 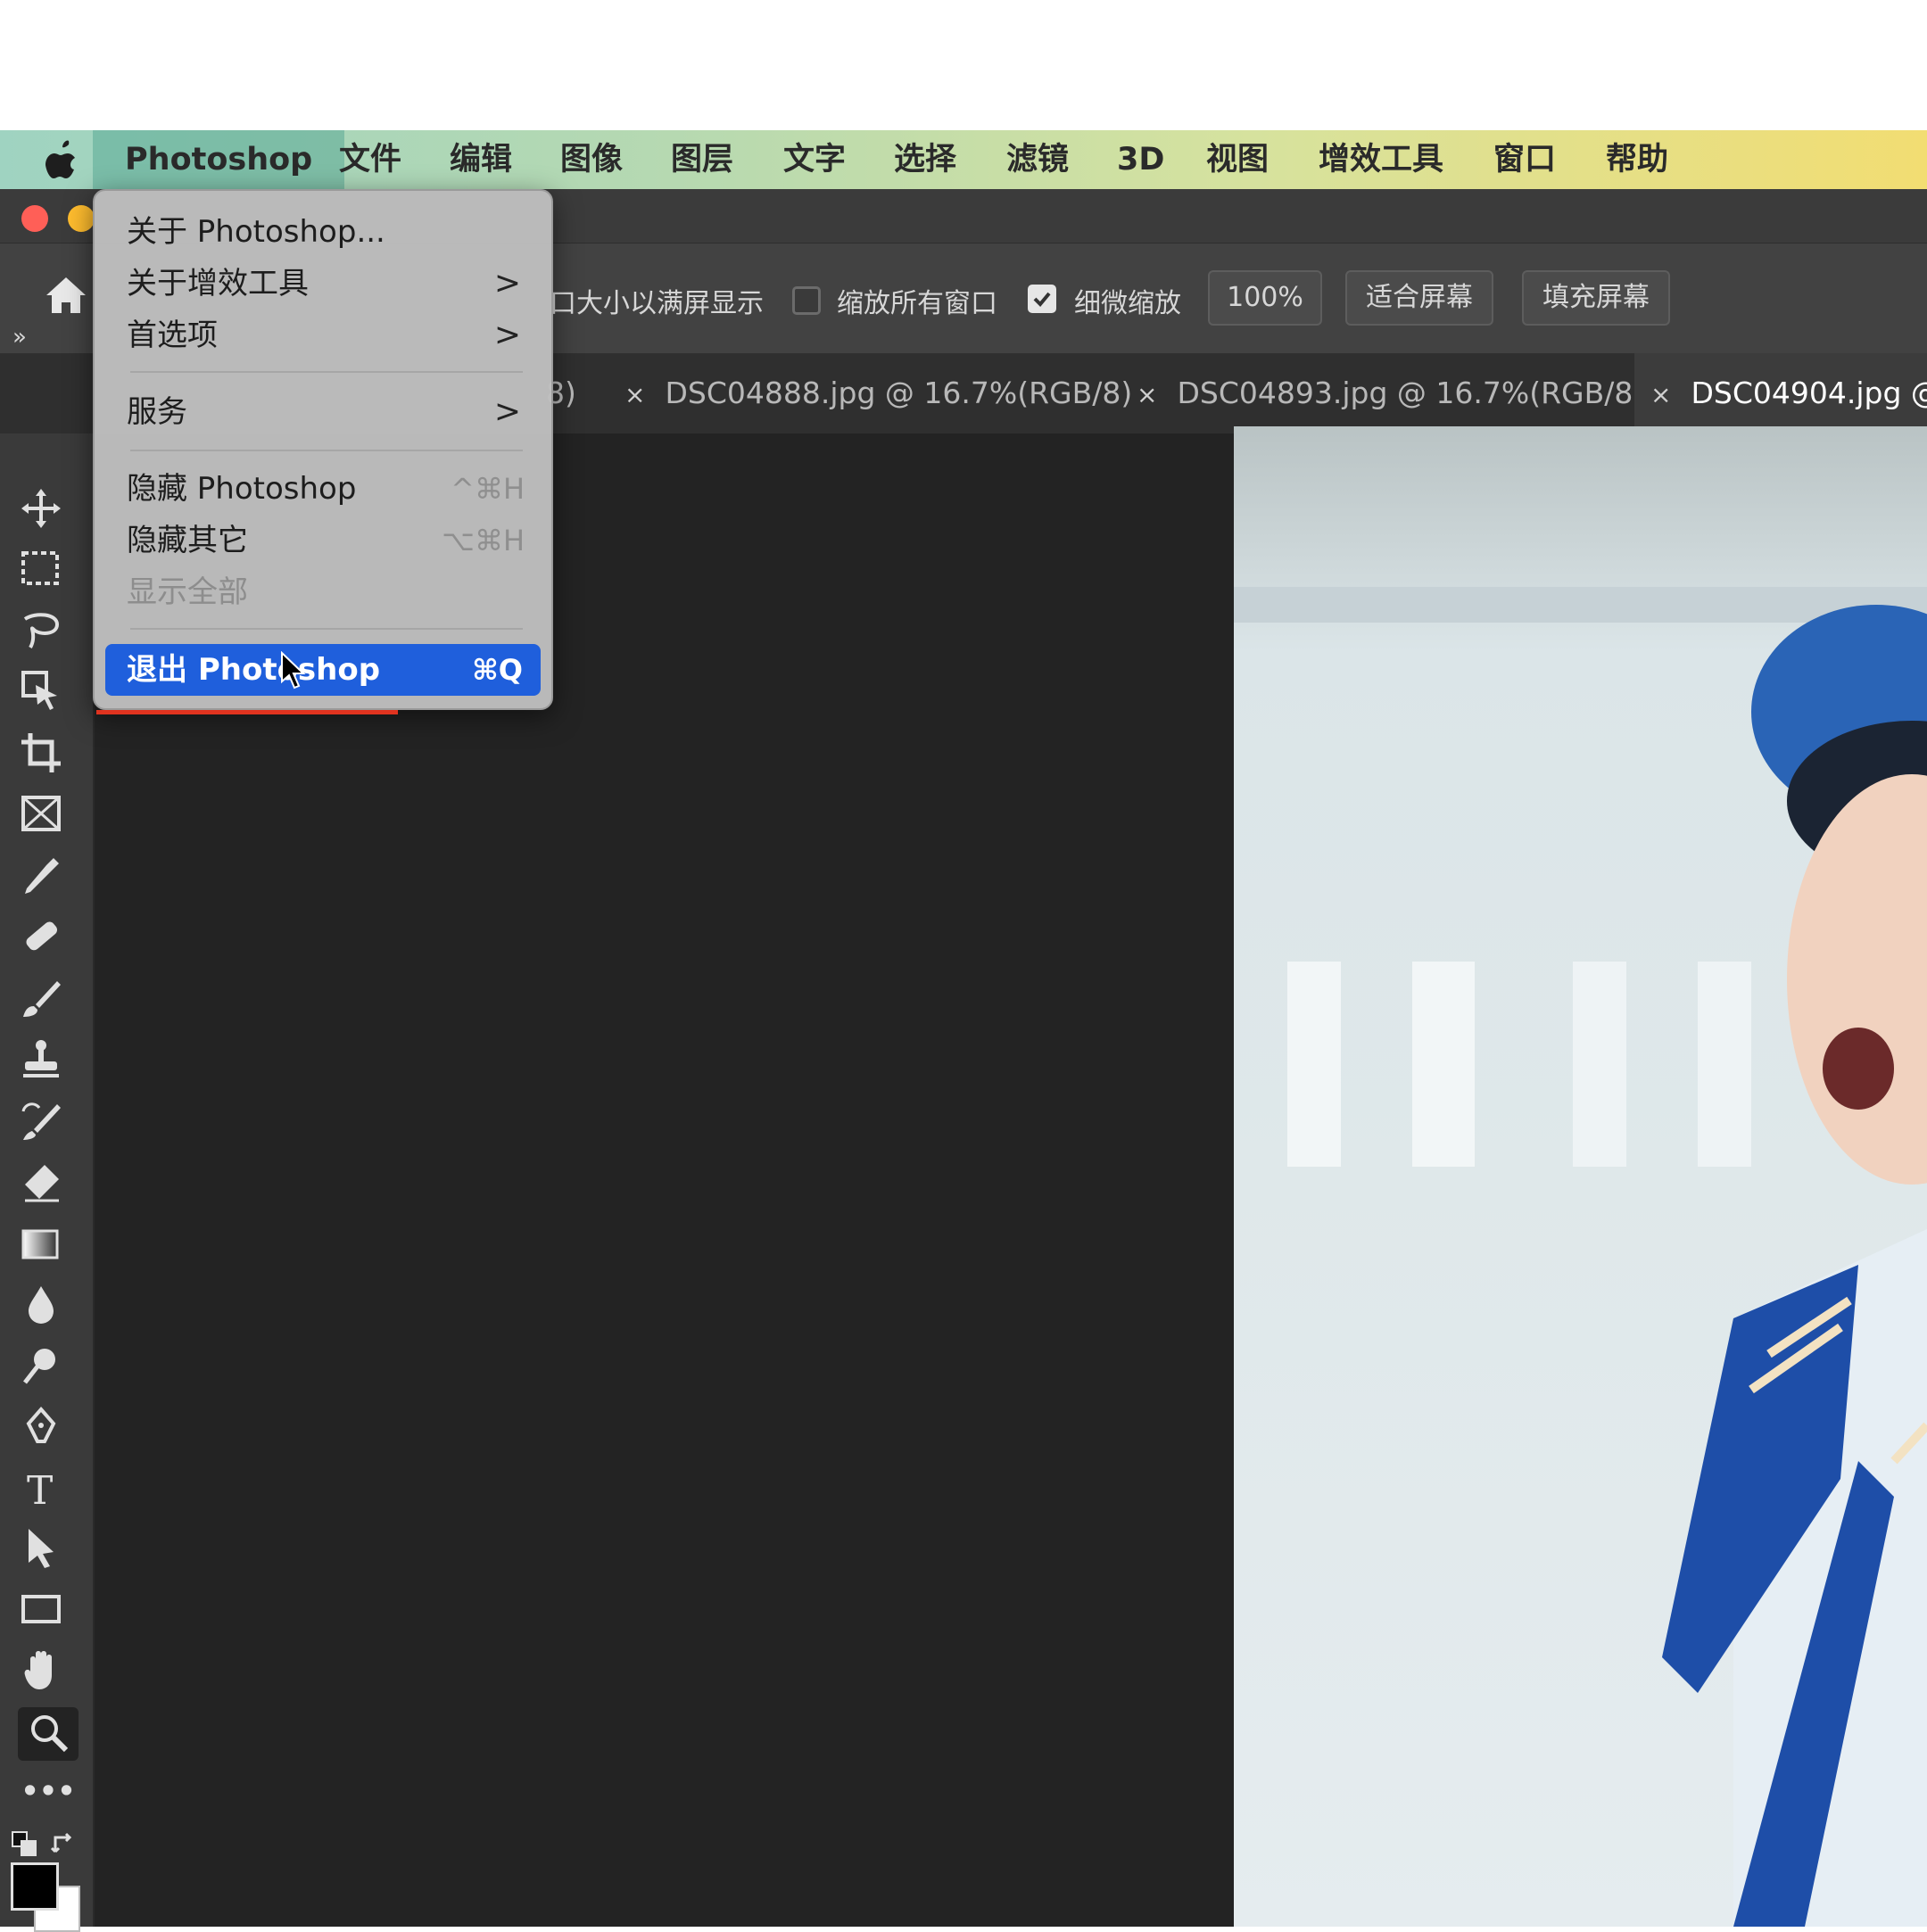 What do you see at coordinates (48, 756) in the screenshot?
I see `crop-tool-icon` at bounding box center [48, 756].